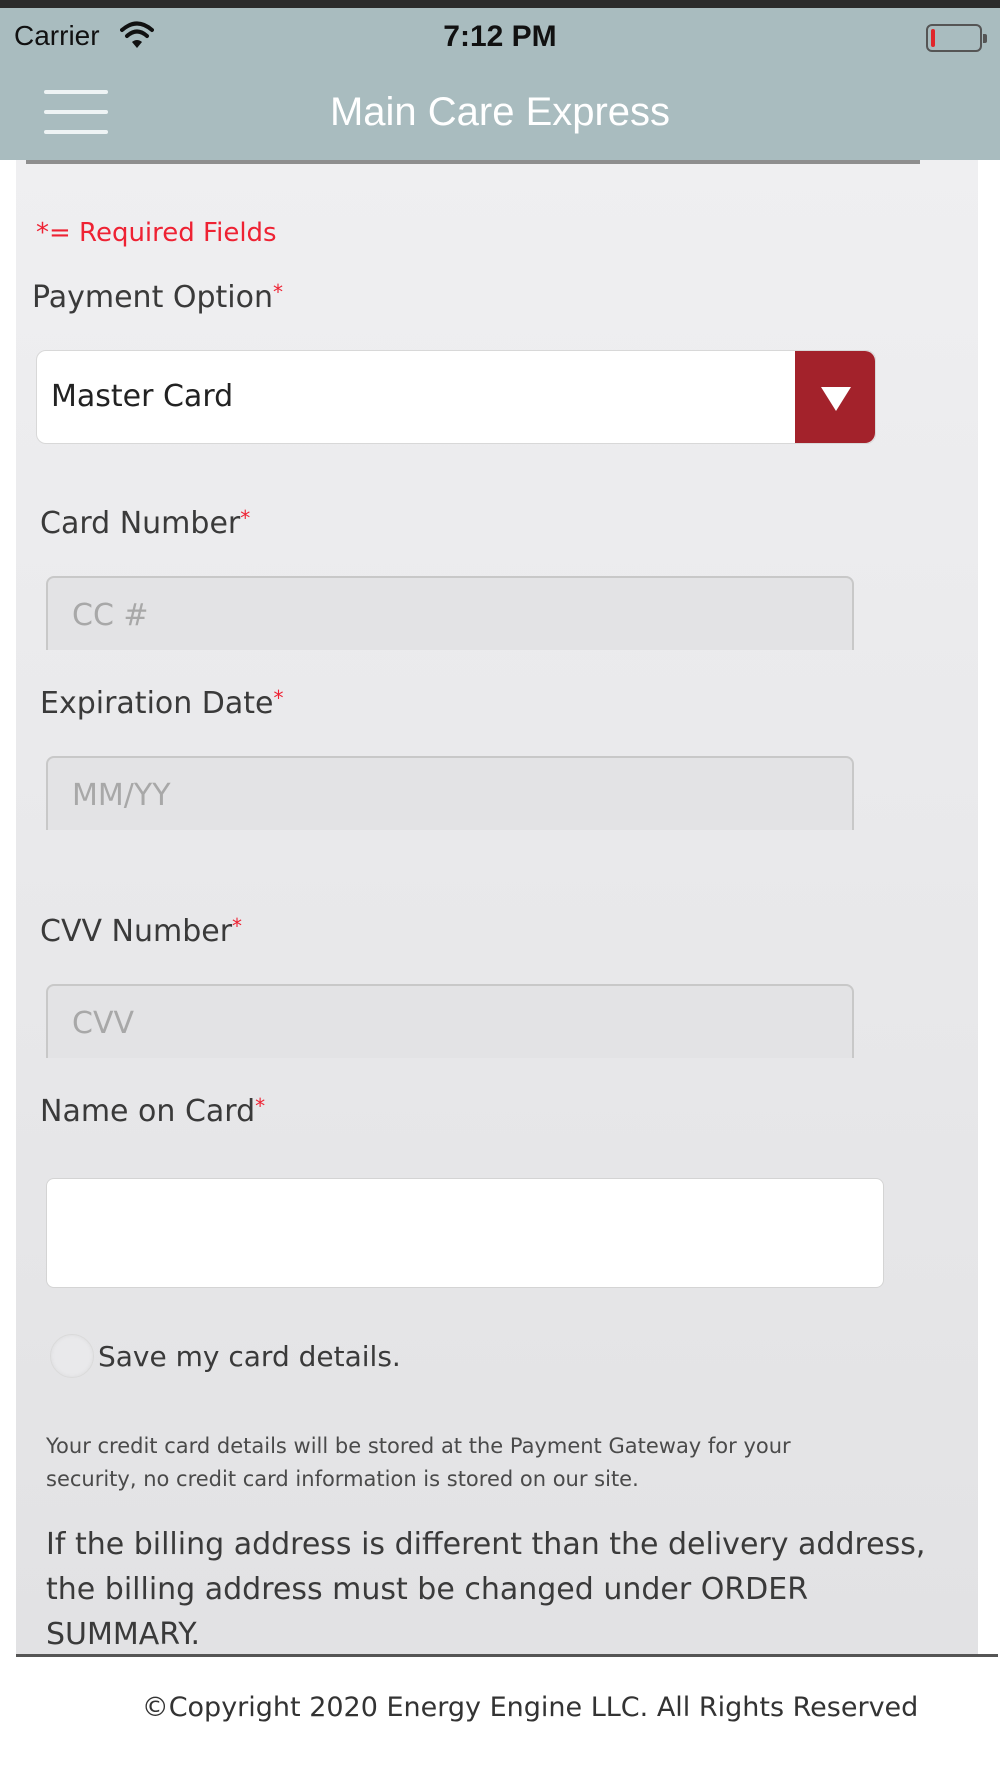  Describe the element at coordinates (110, 615) in the screenshot. I see `card-number-placeholder: CC #` at that location.